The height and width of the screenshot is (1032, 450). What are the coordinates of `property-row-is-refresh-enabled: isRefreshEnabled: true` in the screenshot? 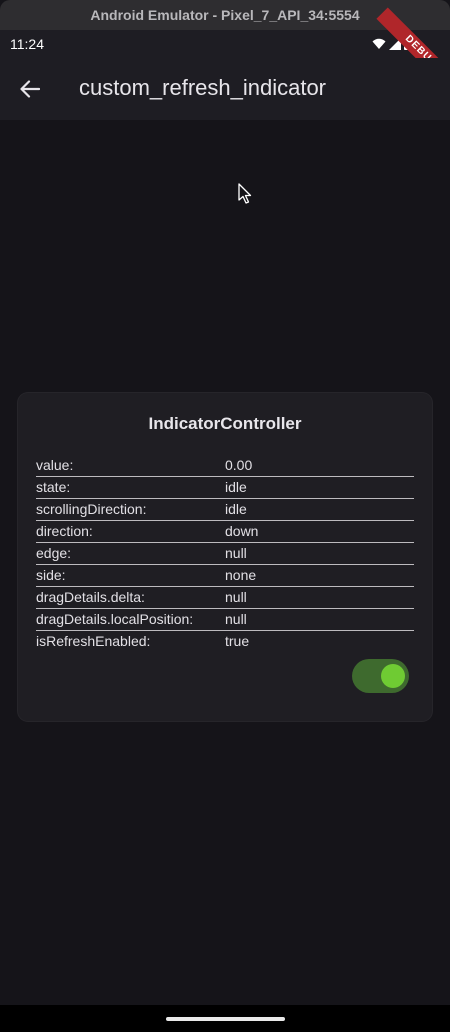 It's located at (225, 641).